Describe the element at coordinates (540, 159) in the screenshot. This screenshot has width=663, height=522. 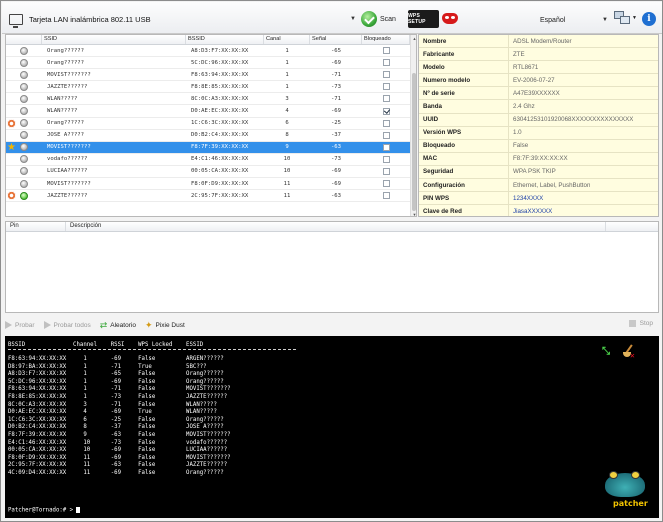
I see `detail-value: F8:7F:39:XX:XX:XX` at that location.